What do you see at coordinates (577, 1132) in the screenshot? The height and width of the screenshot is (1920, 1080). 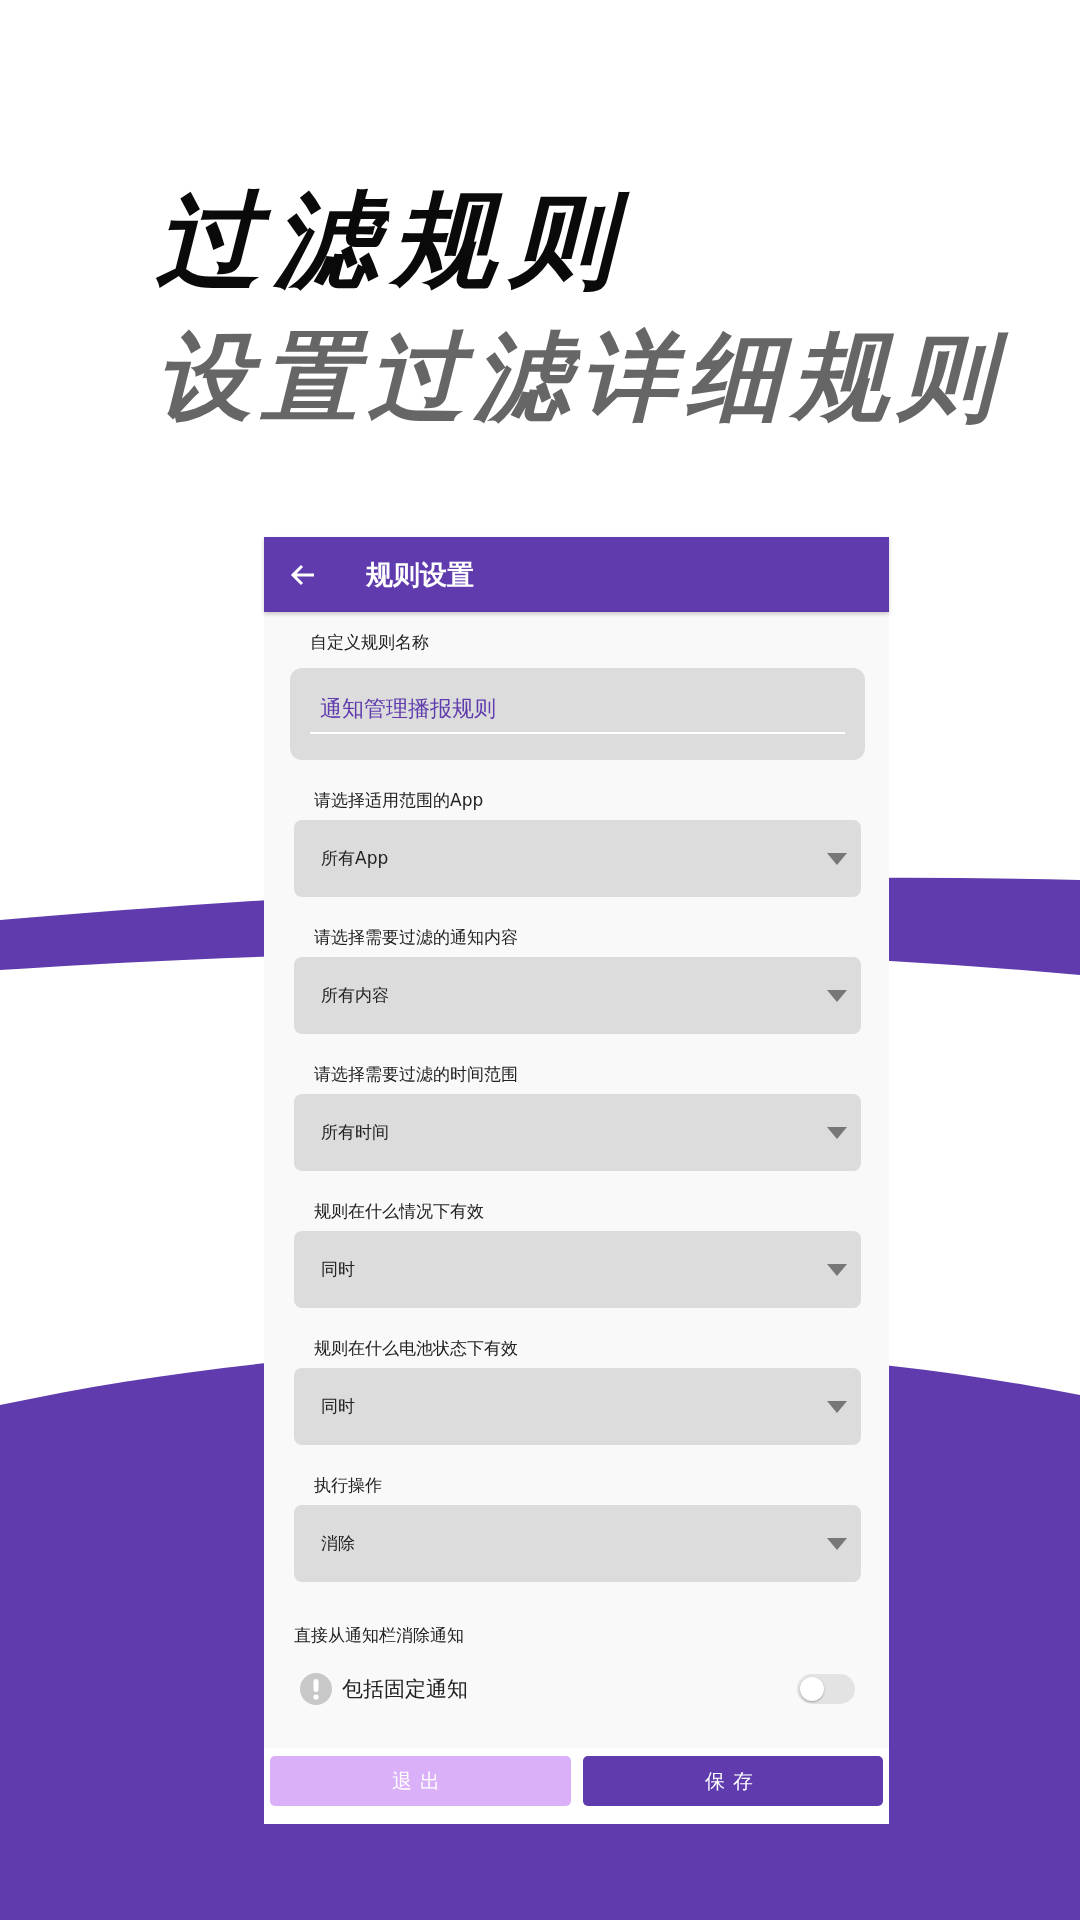 I see `dropdown: 所有时间` at bounding box center [577, 1132].